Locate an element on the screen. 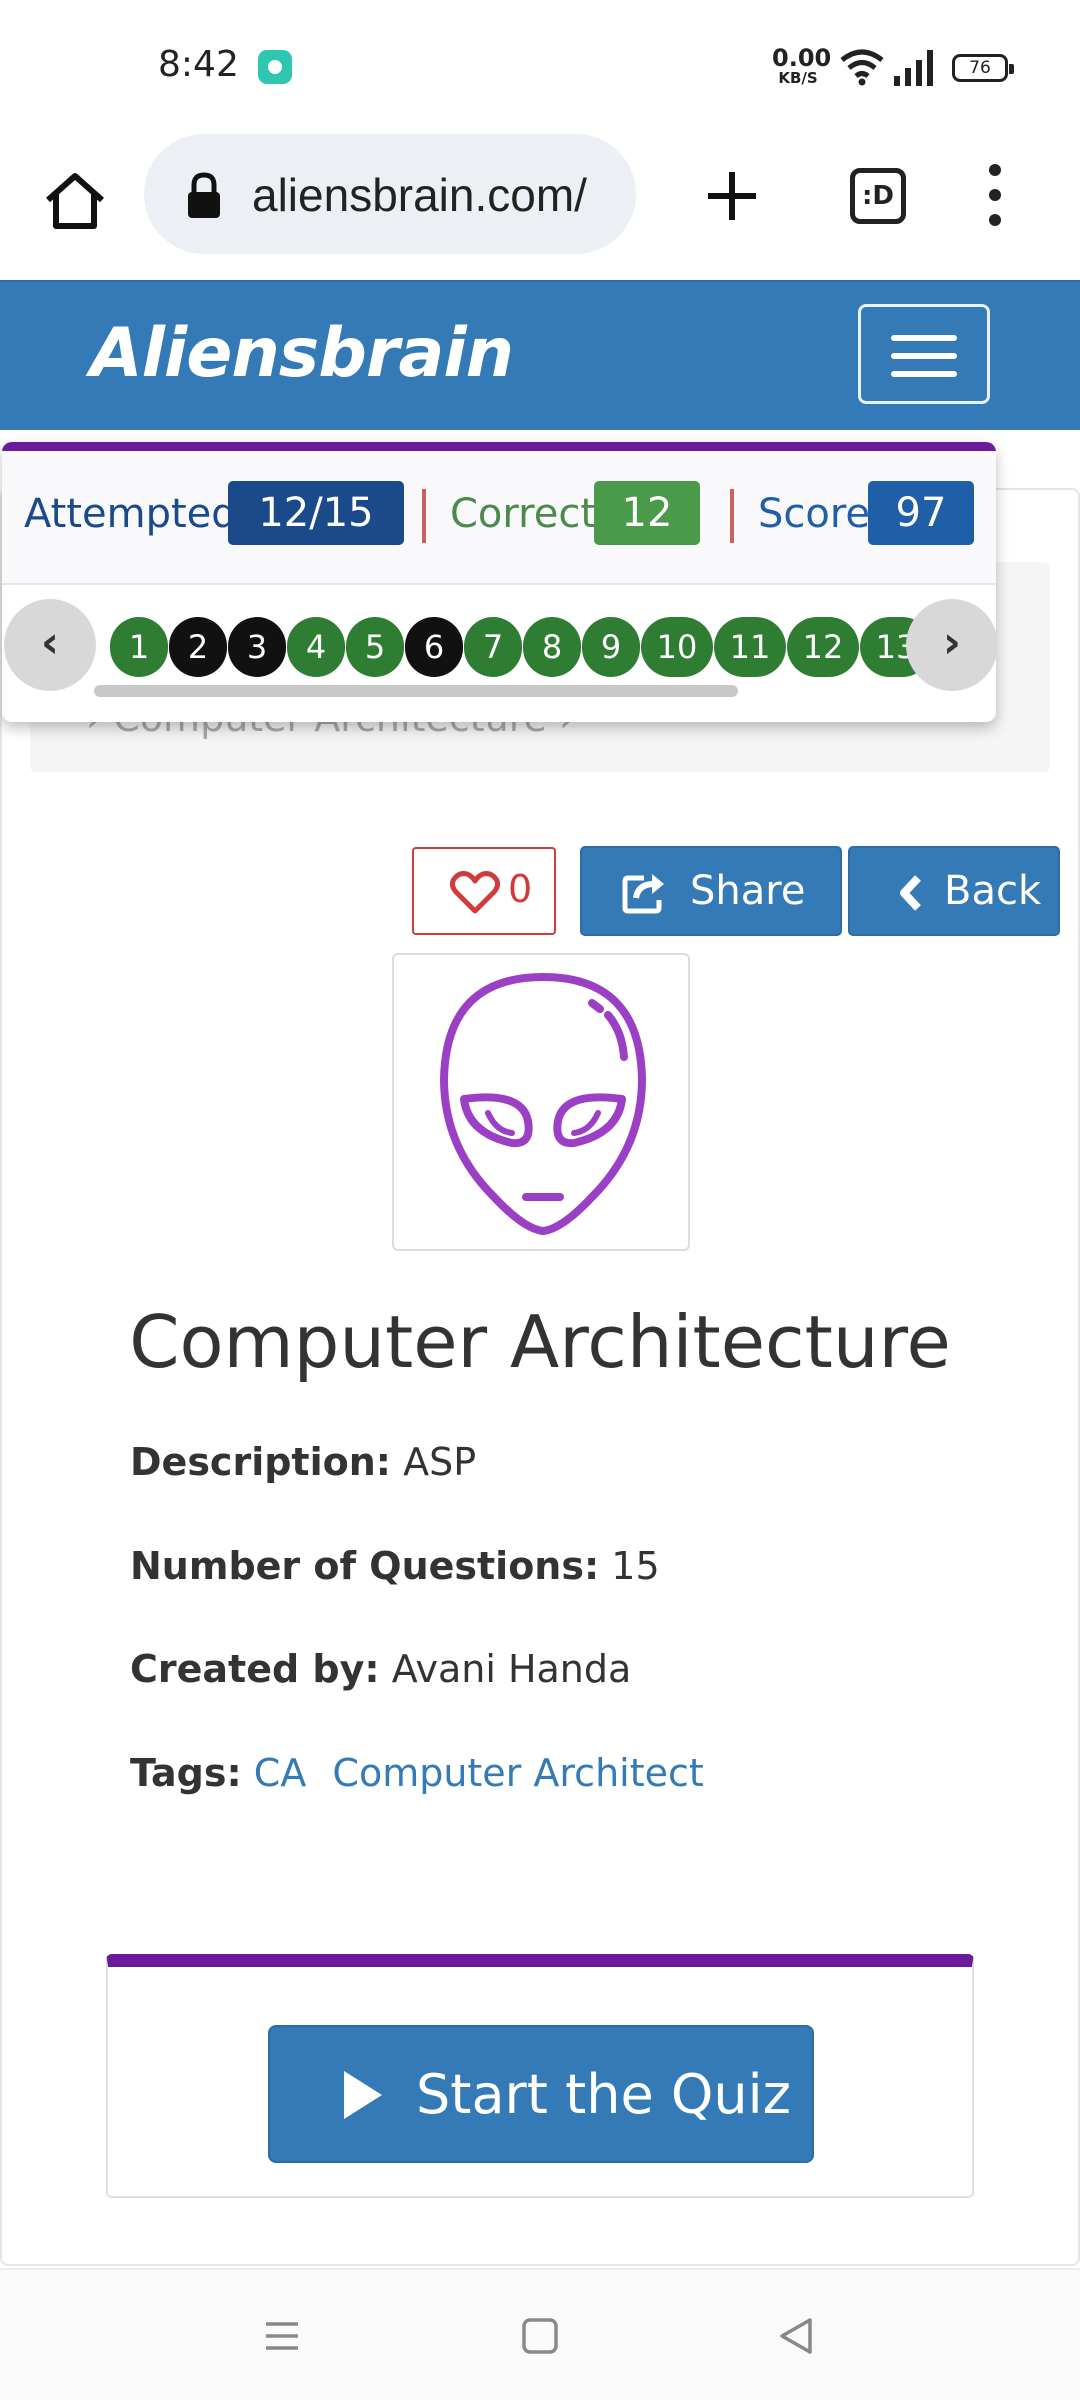 Image resolution: width=1080 pixels, height=2400 pixels. tab-switcher-button: :D is located at coordinates (878, 196).